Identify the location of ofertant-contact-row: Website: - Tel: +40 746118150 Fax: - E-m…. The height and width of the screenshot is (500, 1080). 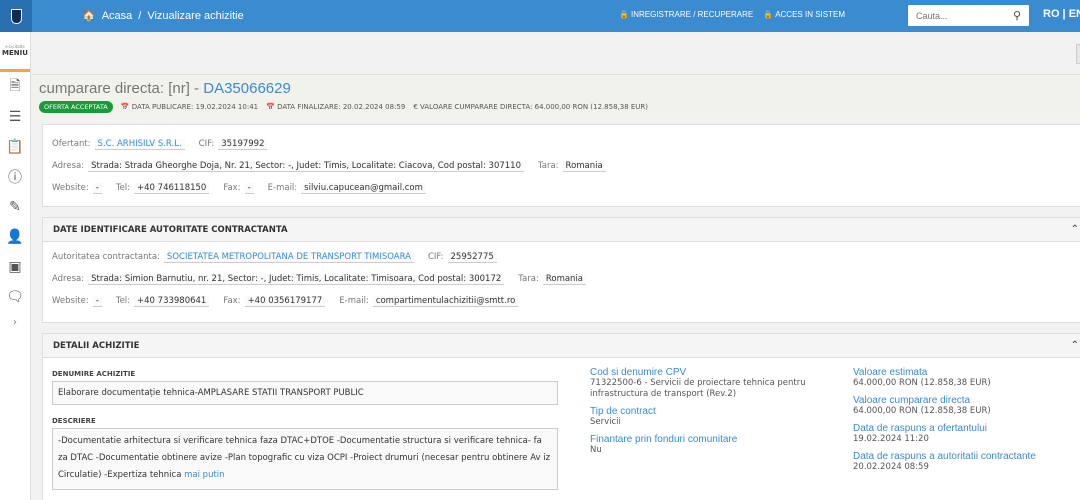
(561, 188).